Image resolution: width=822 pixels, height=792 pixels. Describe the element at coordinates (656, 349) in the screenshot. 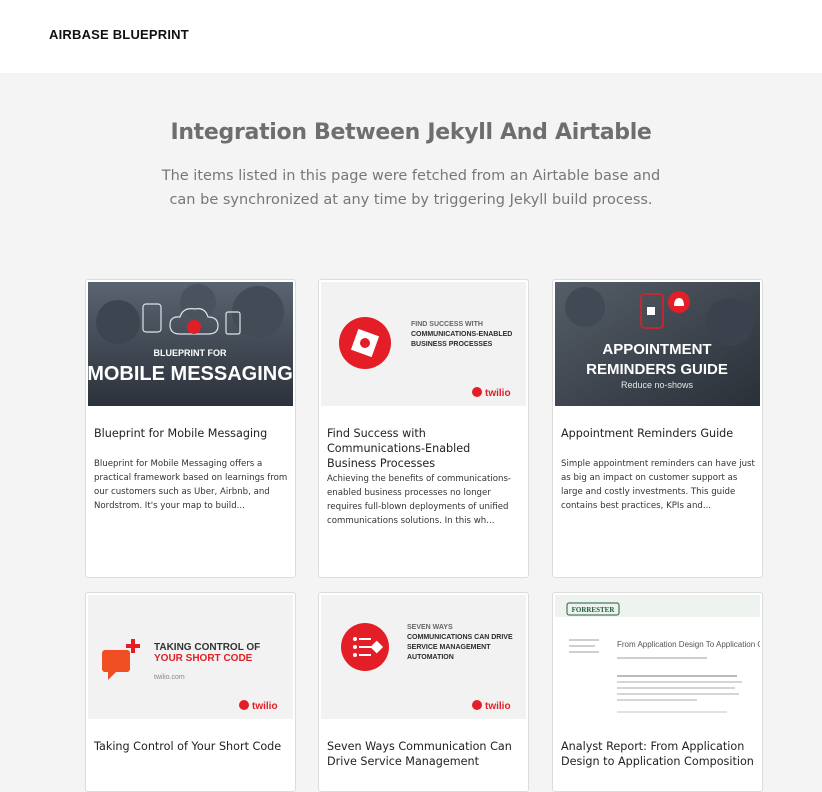

I see `thumb-line1: APPOINTMENT` at that location.